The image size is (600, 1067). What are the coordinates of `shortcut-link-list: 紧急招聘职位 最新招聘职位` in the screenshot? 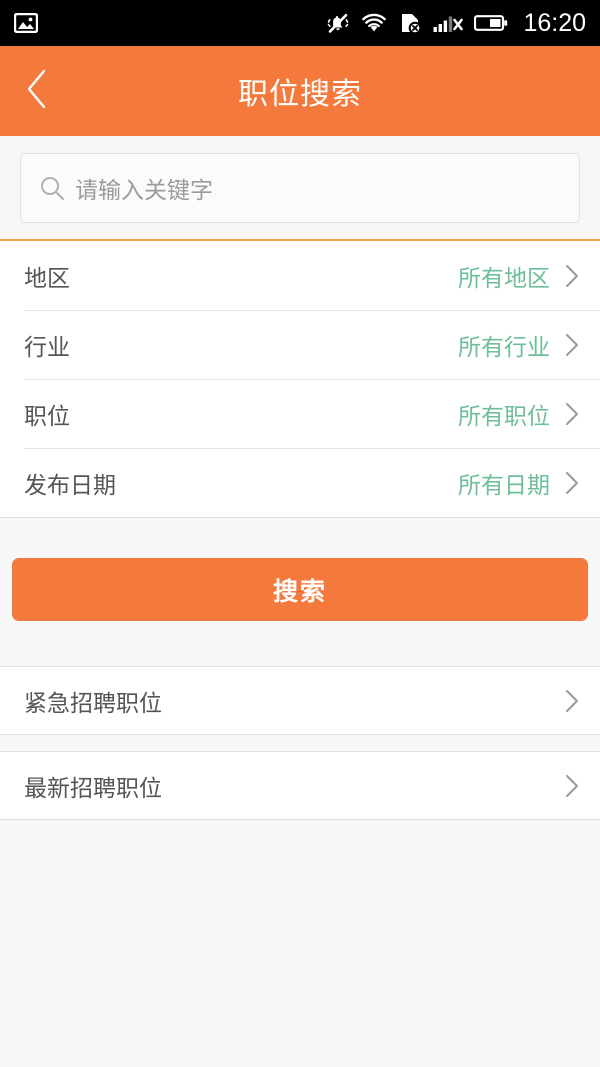 It's located at (300, 743).